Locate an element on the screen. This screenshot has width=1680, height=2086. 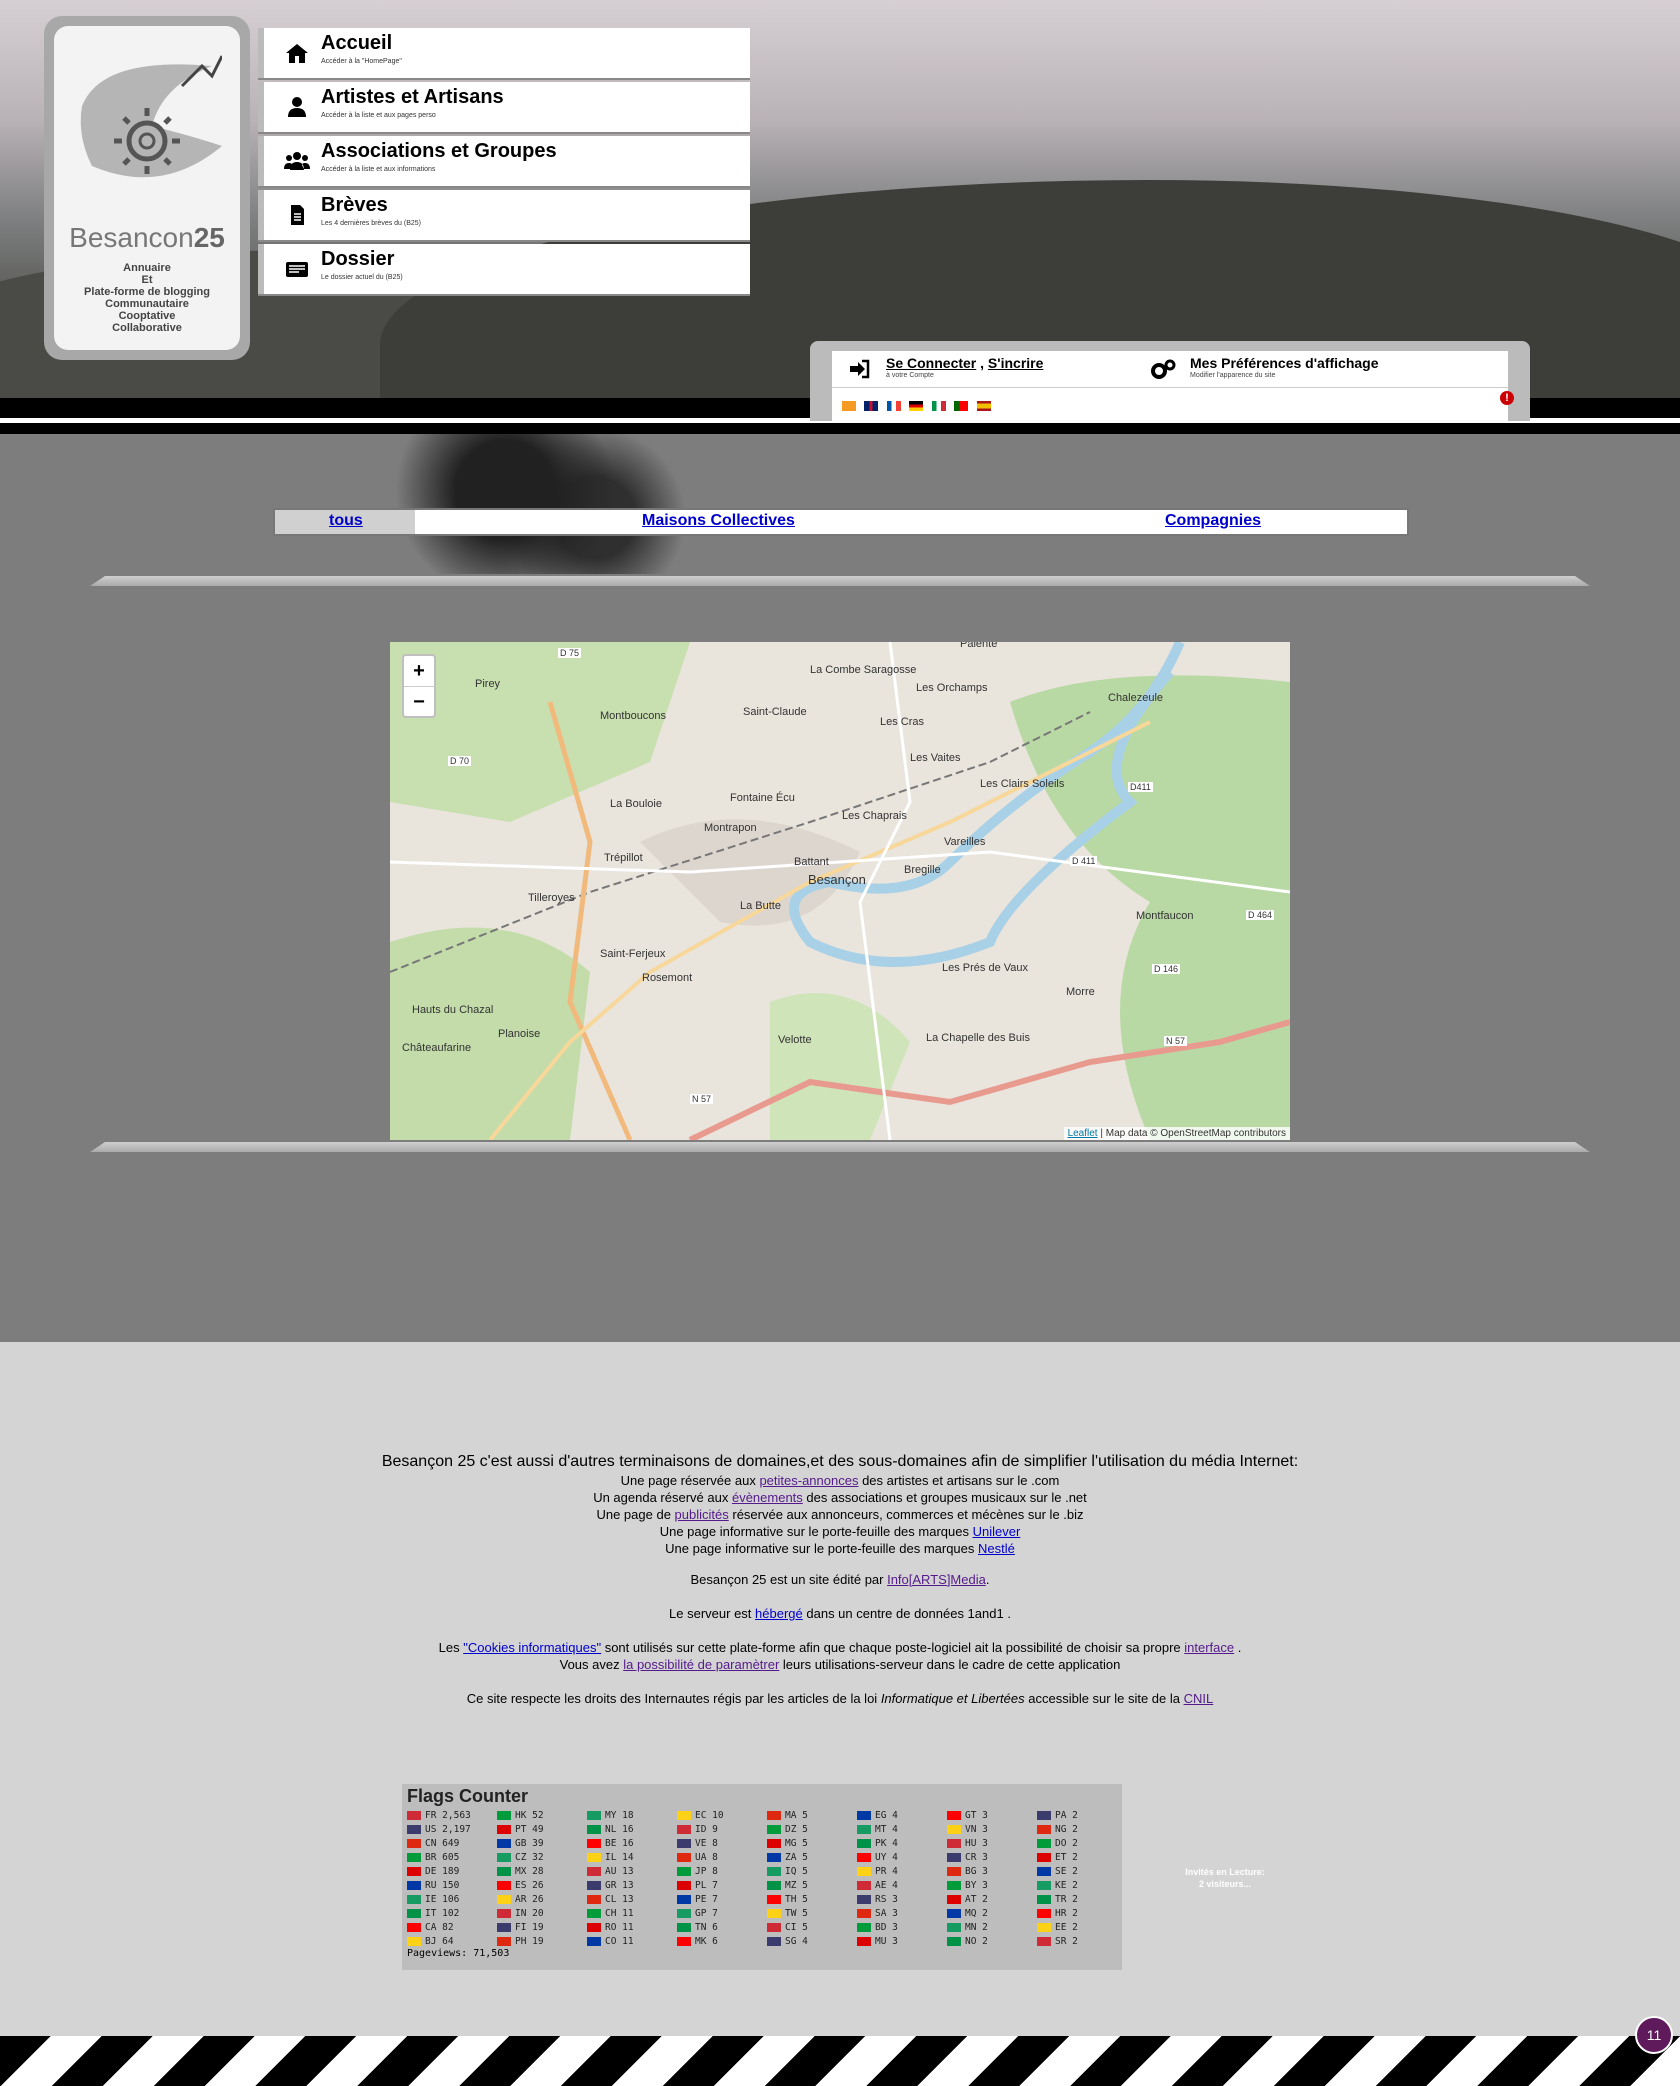
map-label: Battant is located at coordinates (811, 862).